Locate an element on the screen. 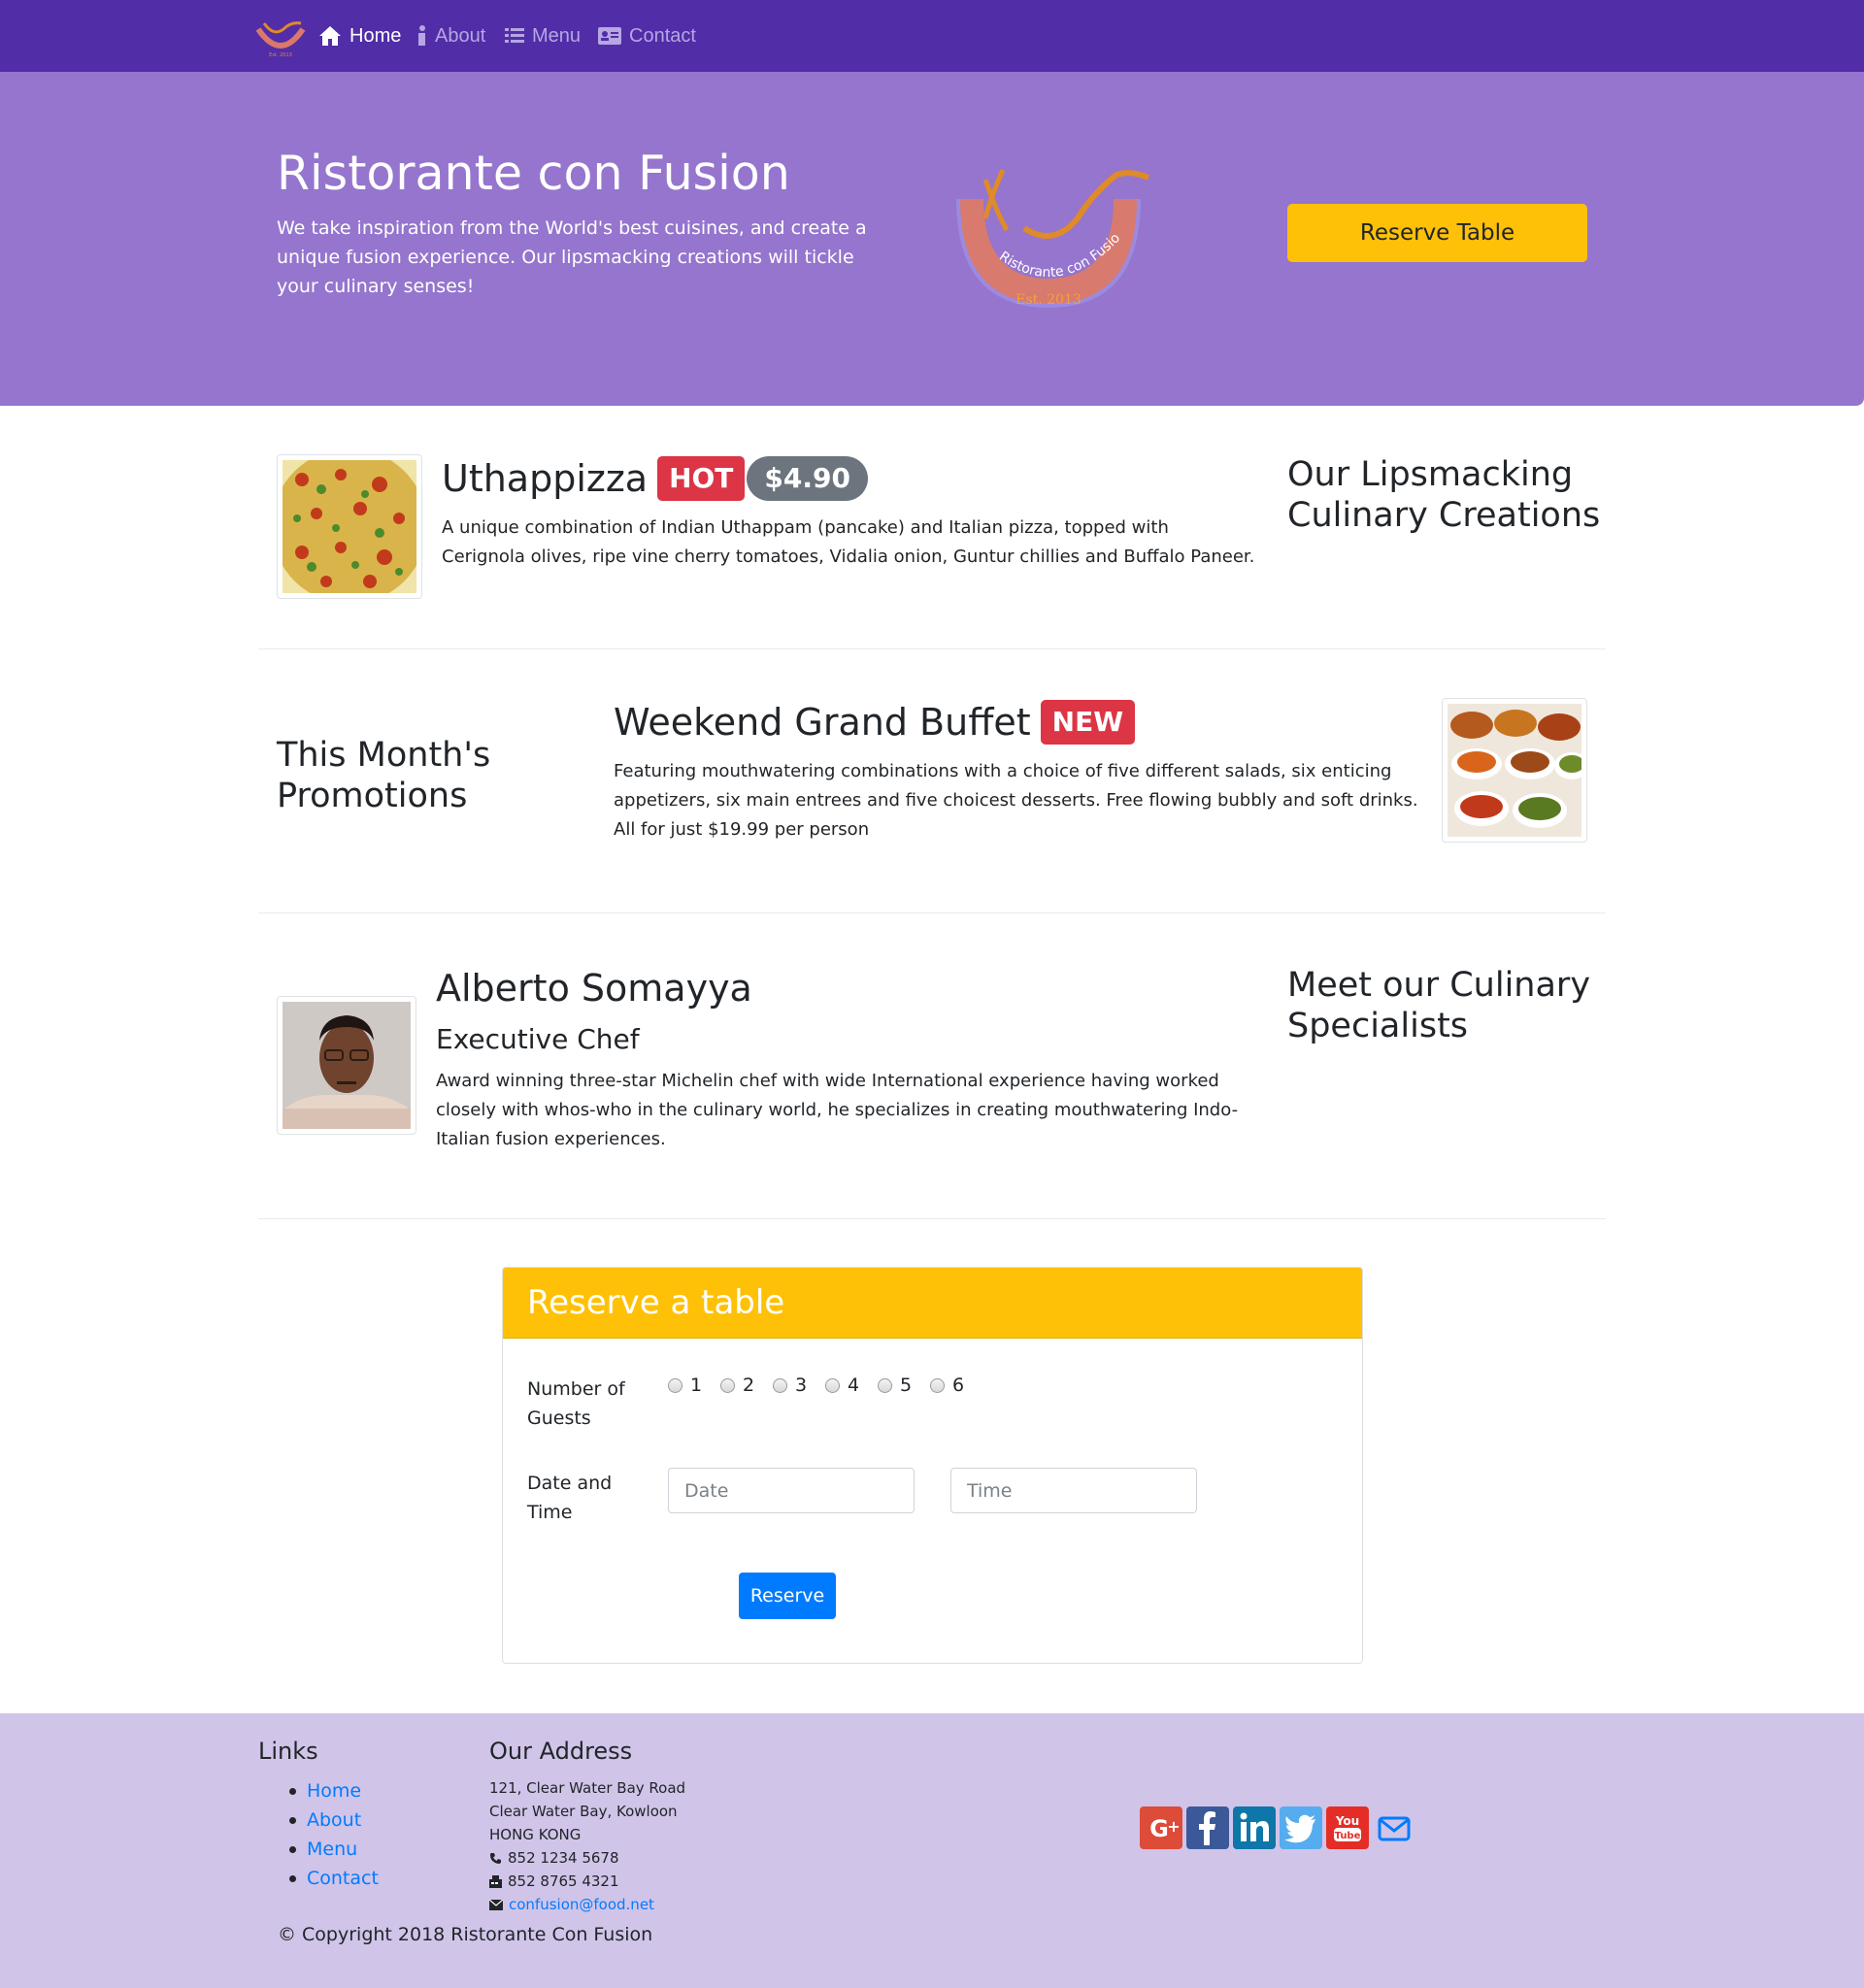 Image resolution: width=1864 pixels, height=1988 pixels. phone-line: 852 1234 5678 is located at coordinates (587, 1858).